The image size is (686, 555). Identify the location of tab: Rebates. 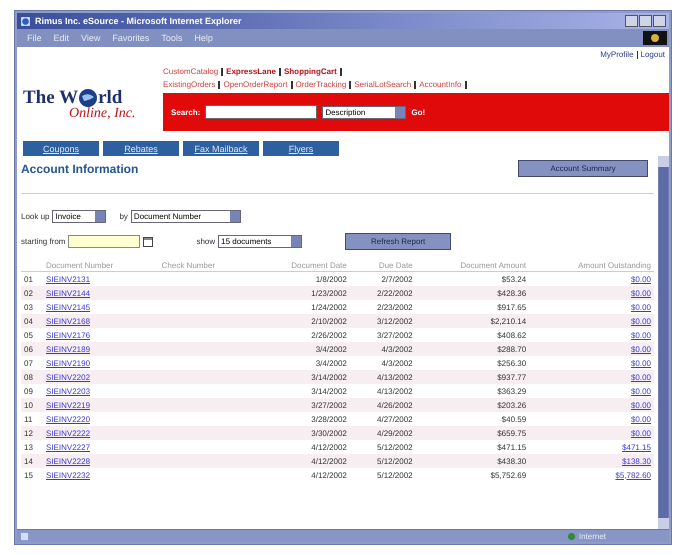
(141, 148).